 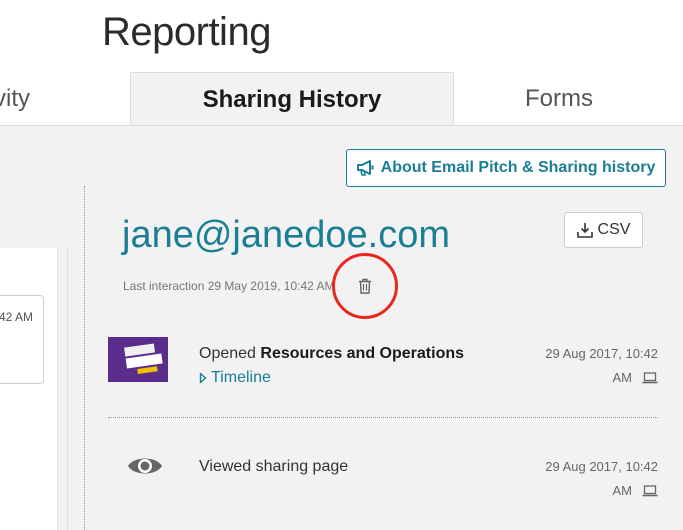 I want to click on page-title: Reporting, so click(x=186, y=32).